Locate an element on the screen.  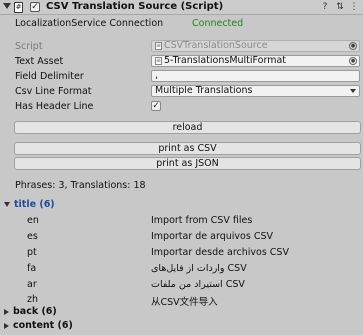
lang-code: en is located at coordinates (33, 220).